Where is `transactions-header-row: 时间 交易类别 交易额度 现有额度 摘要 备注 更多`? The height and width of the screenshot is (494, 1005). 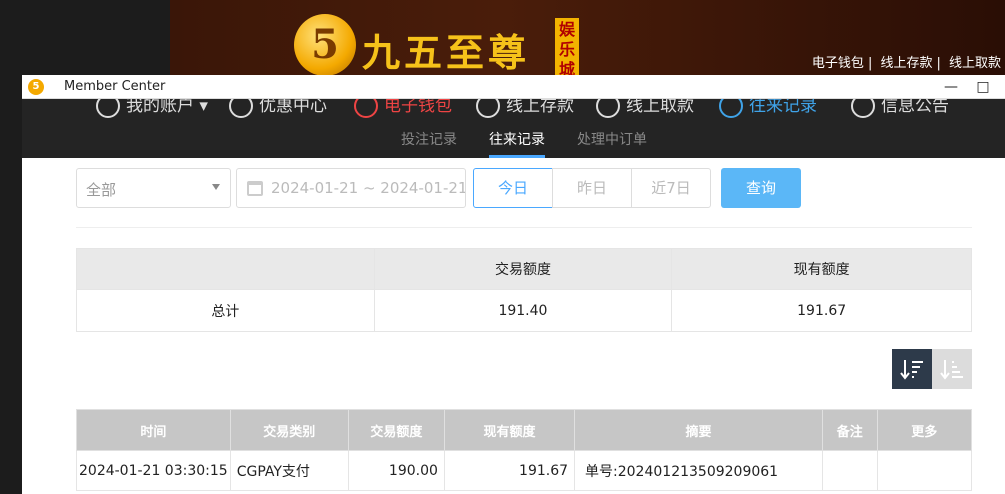 transactions-header-row: 时间 交易类别 交易额度 现有额度 摘要 备注 更多 is located at coordinates (524, 430).